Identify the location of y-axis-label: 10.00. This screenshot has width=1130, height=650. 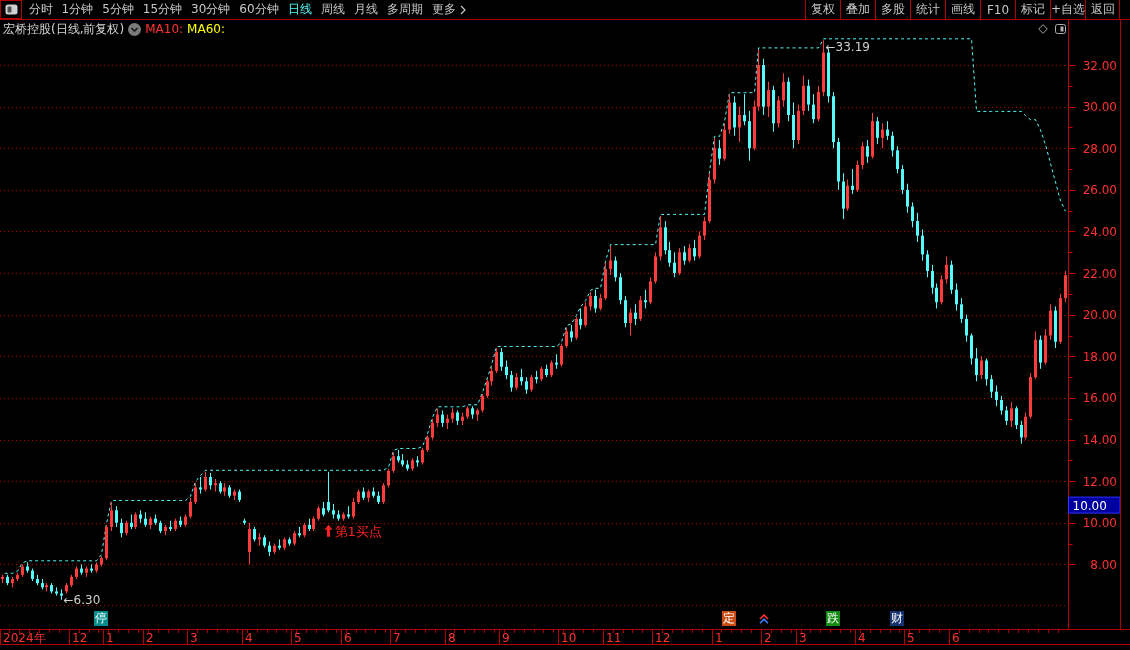
(1099, 523).